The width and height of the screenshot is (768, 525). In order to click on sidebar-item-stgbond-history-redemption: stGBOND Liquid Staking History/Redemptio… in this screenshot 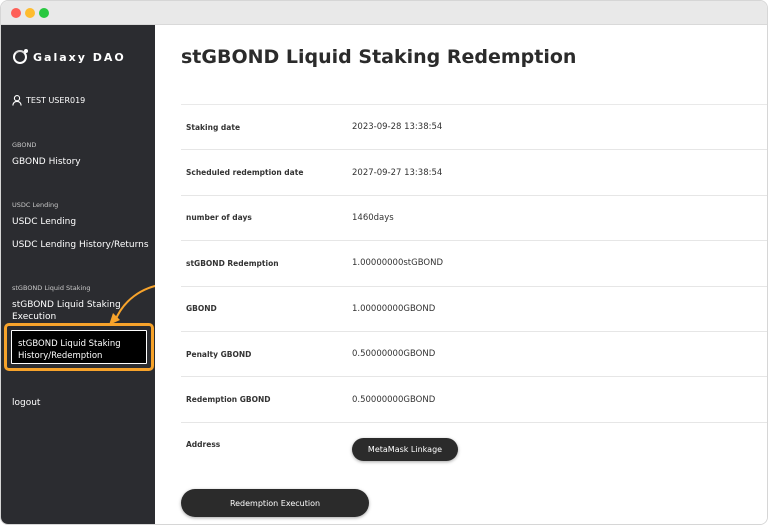, I will do `click(79, 347)`.